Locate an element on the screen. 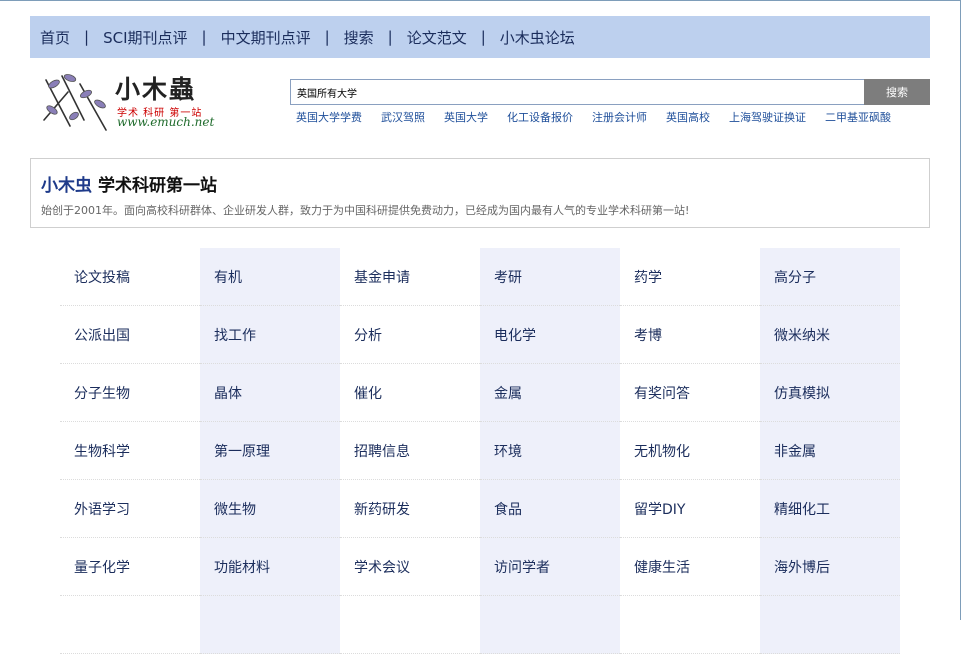 The image size is (961, 654). category-link: 精细化工 is located at coordinates (830, 509).